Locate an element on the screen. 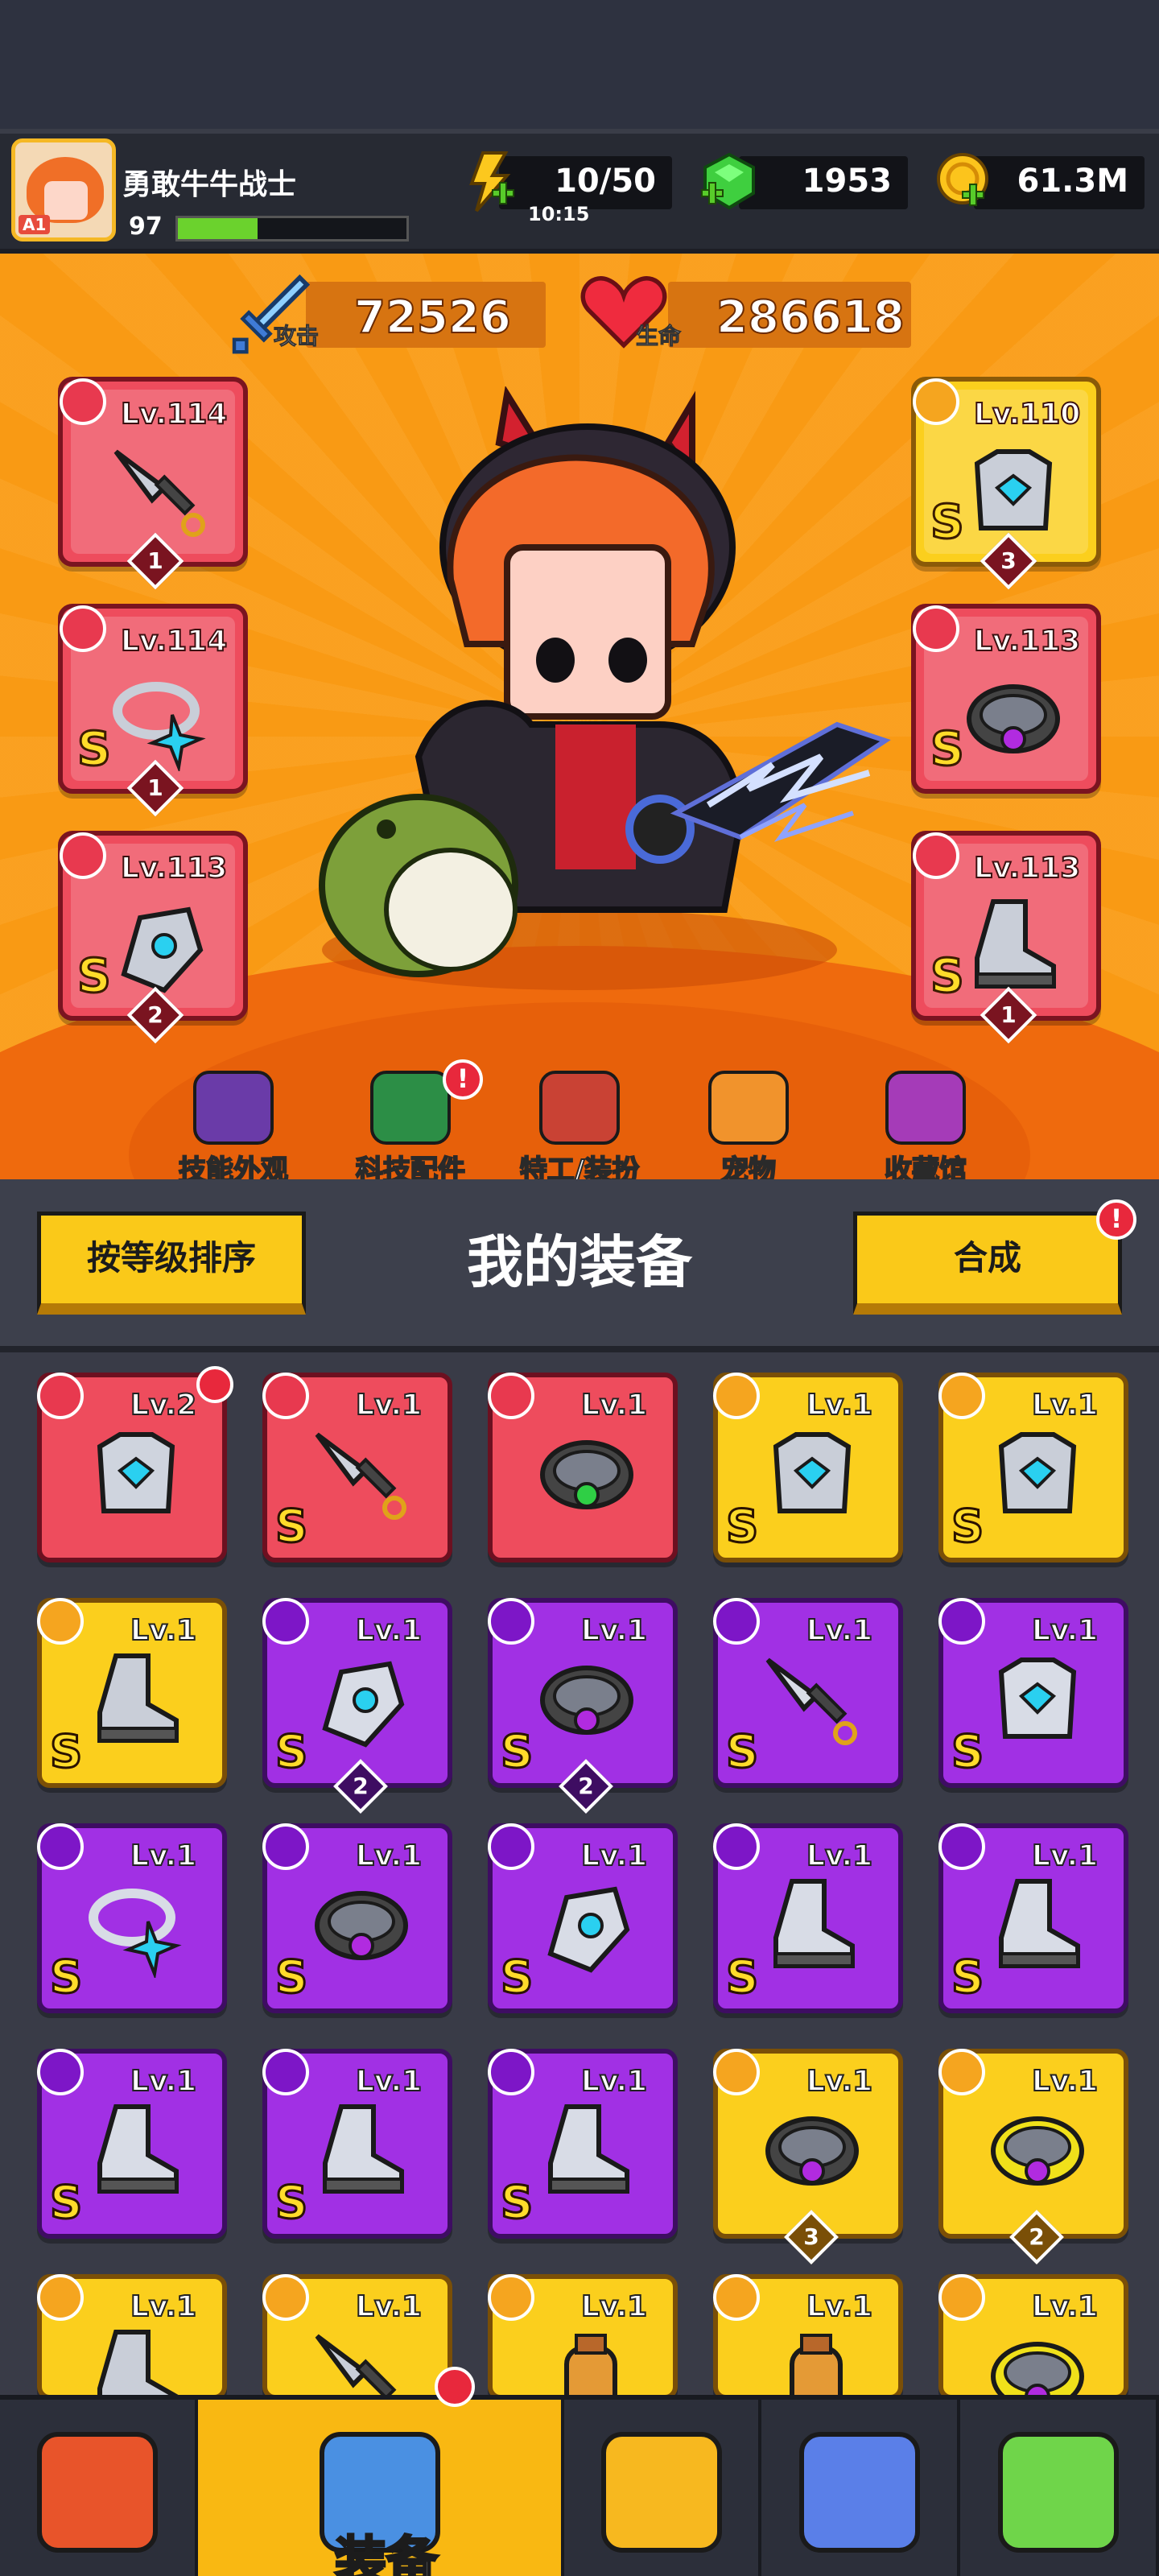 The image size is (1159, 2576). star-orb-icon is located at coordinates (859, 2492).